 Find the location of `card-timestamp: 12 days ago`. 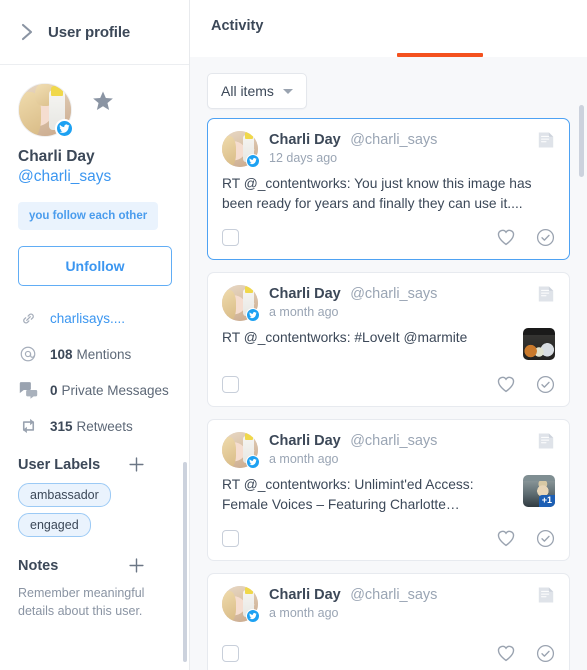

card-timestamp: 12 days ago is located at coordinates (303, 158).